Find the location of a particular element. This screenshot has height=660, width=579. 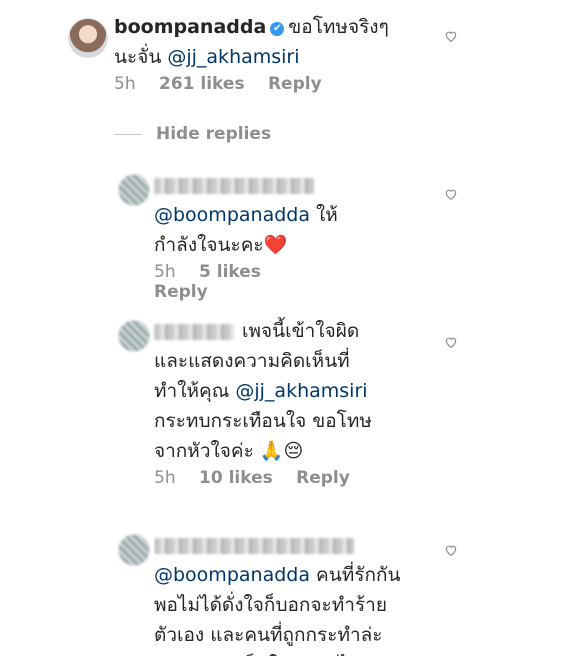

likes-count: 261 likes is located at coordinates (202, 84).